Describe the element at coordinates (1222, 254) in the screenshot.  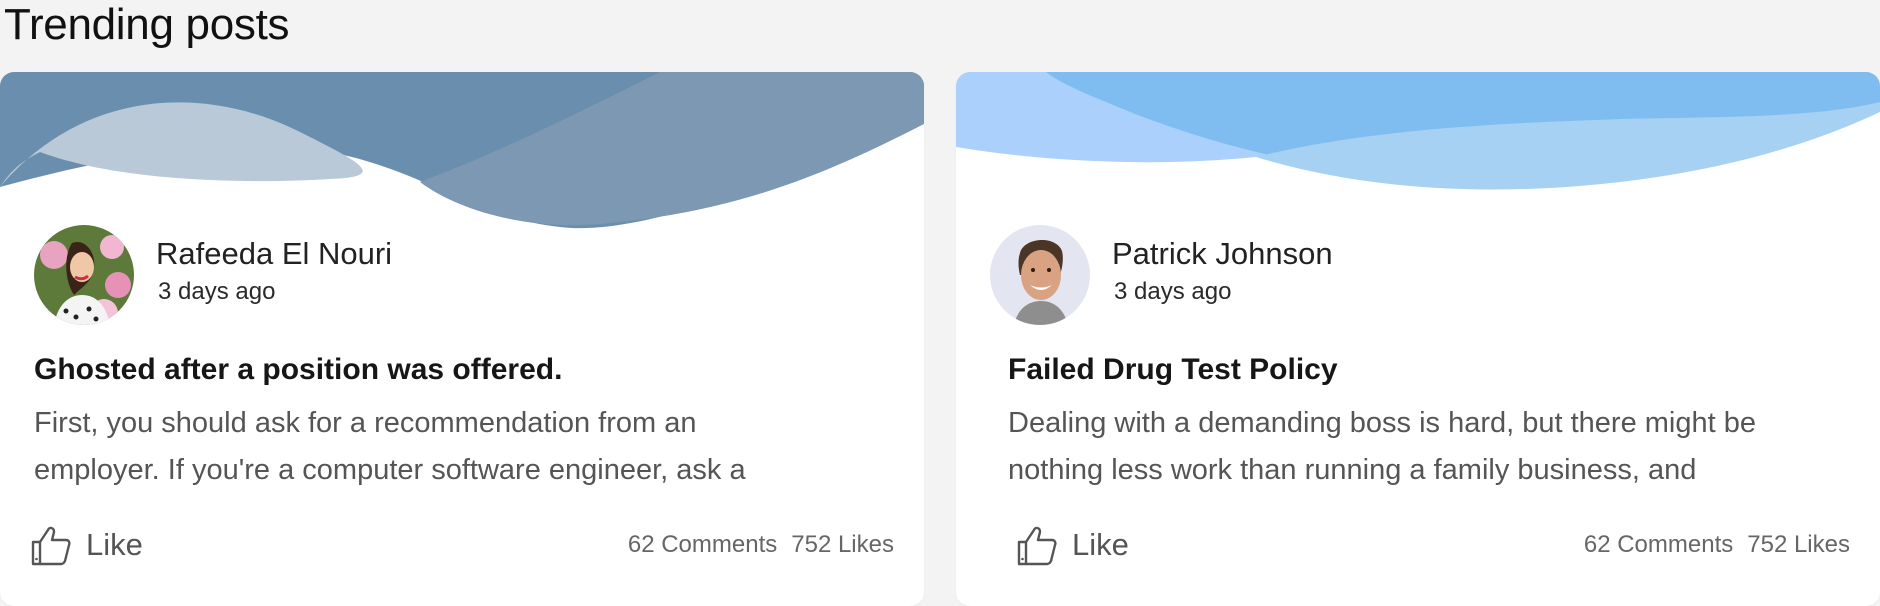
I see `author-name: Patrick Johnson` at that location.